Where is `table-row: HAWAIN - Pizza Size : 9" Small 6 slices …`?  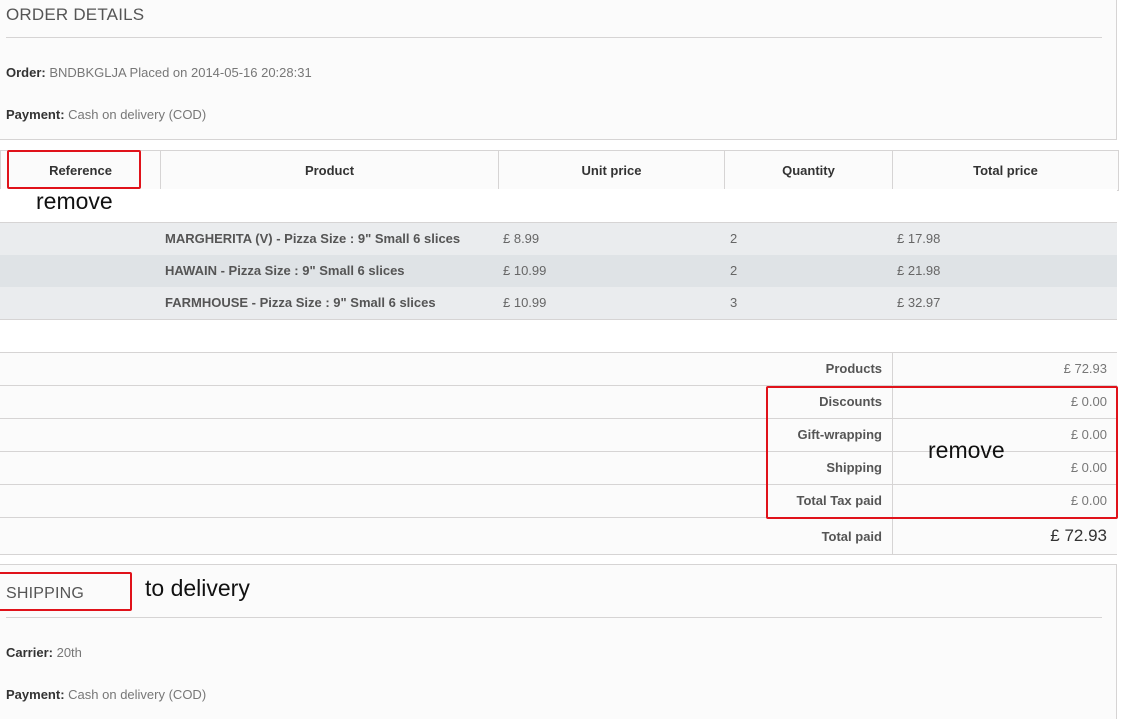
table-row: HAWAIN - Pizza Size : 9" Small 6 slices … is located at coordinates (558, 271).